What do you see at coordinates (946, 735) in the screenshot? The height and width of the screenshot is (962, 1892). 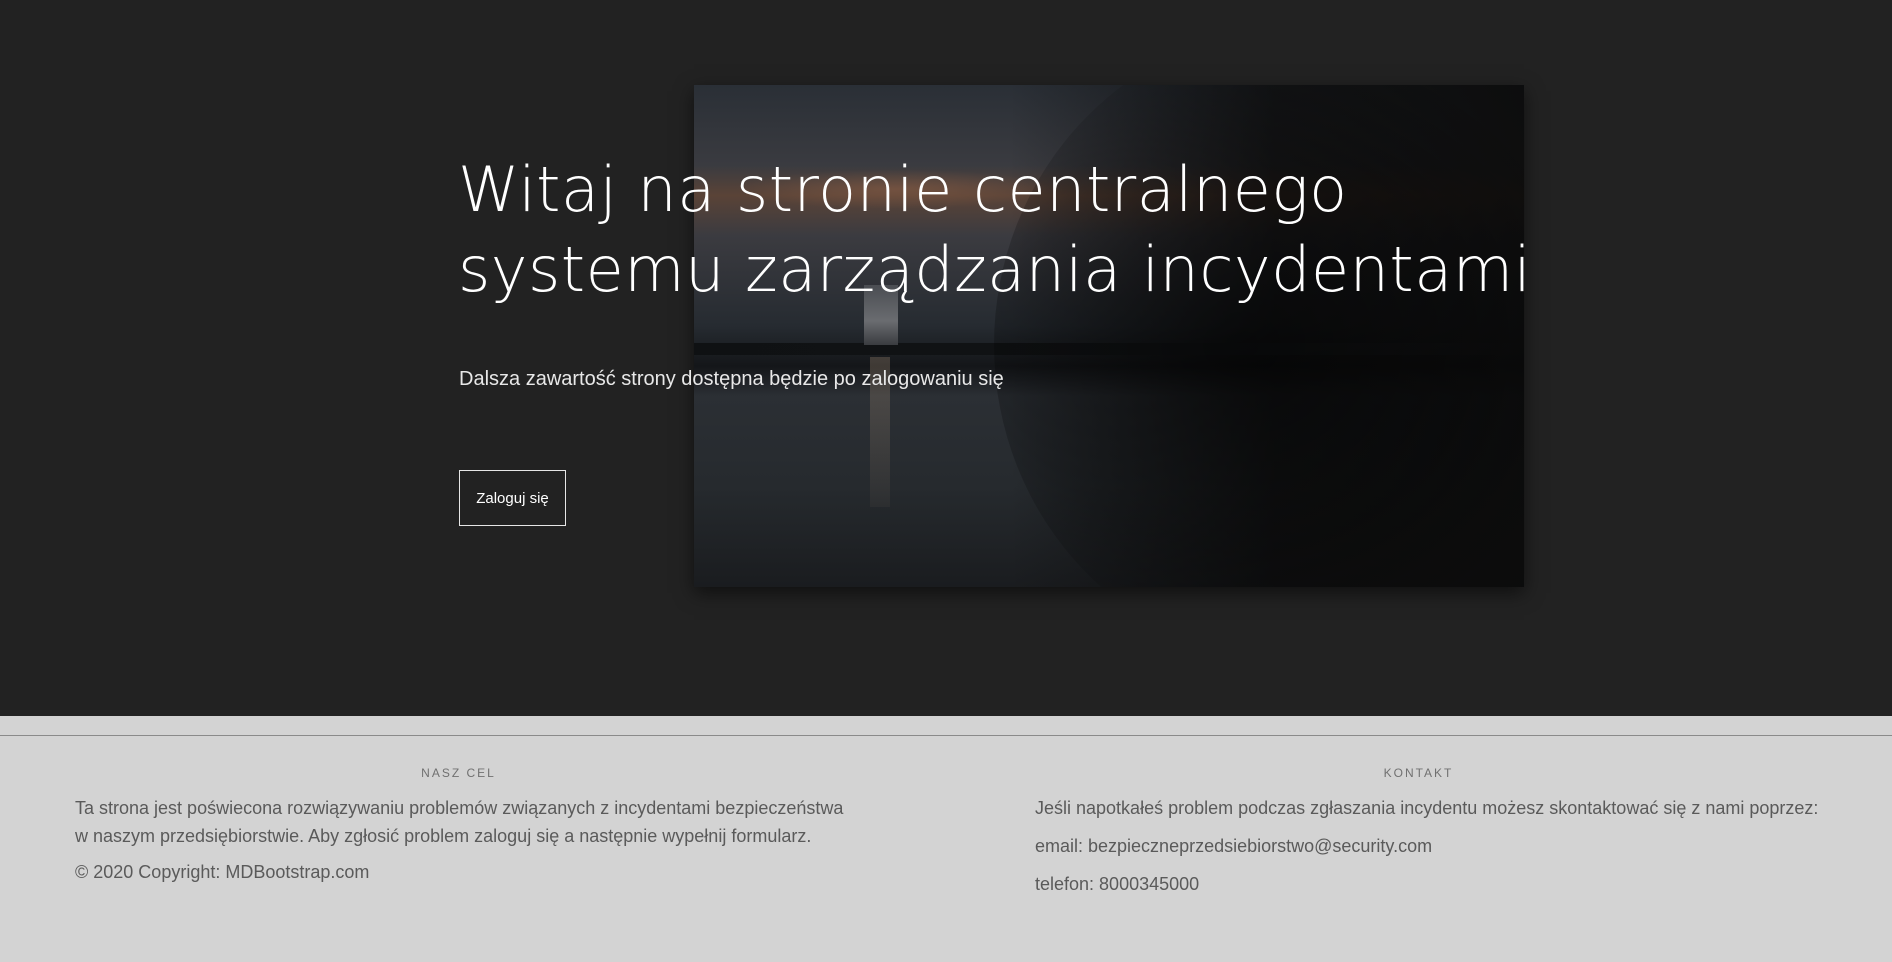 I see `footer-divider` at bounding box center [946, 735].